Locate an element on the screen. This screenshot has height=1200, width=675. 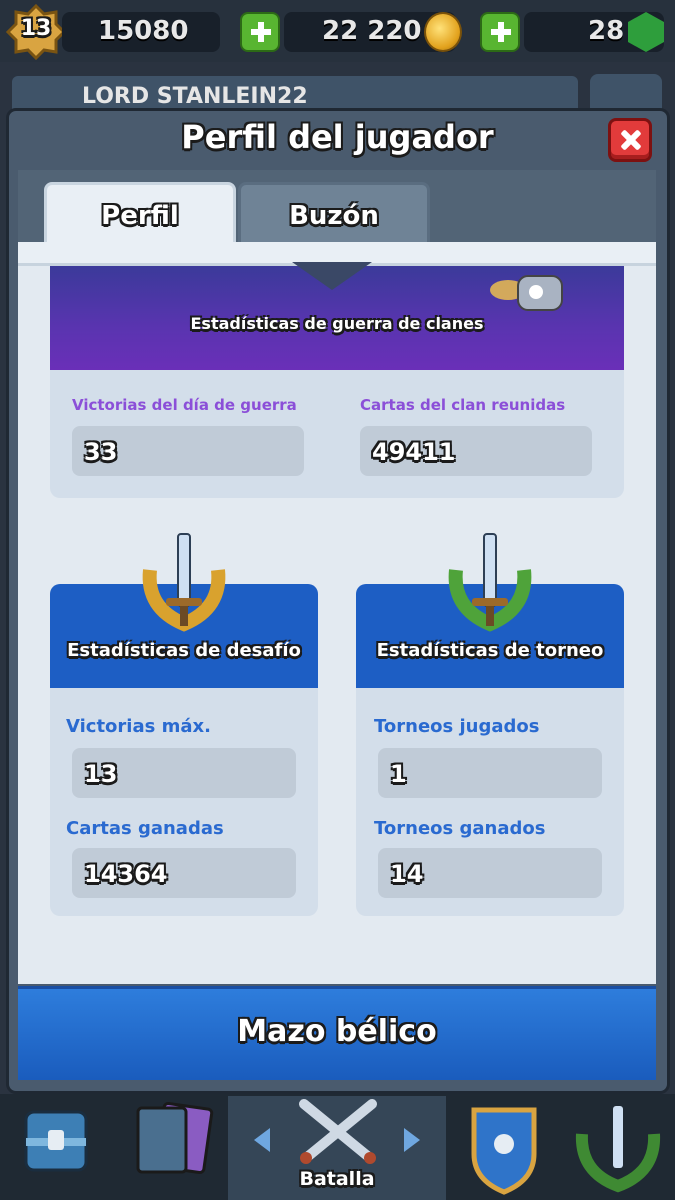
cards-won-value: 14364 is located at coordinates (126, 874).